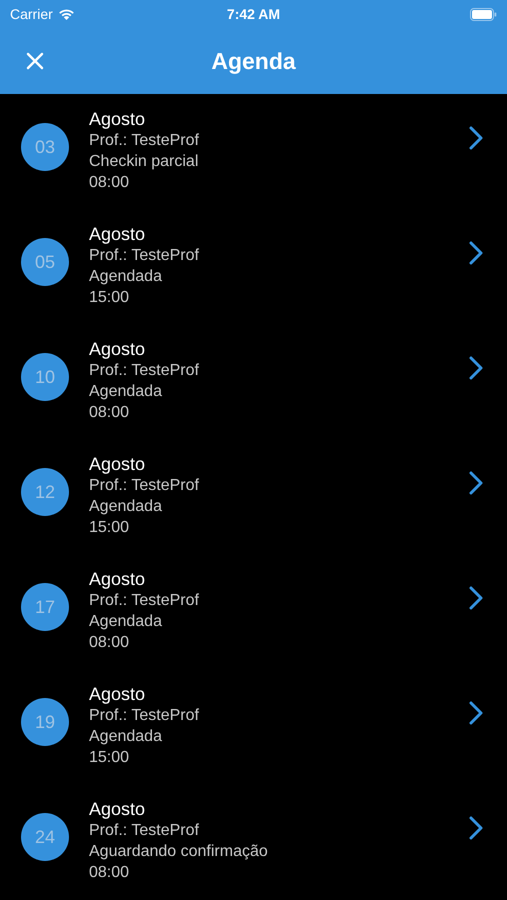  What do you see at coordinates (253, 61) in the screenshot?
I see `header-title: Agenda` at bounding box center [253, 61].